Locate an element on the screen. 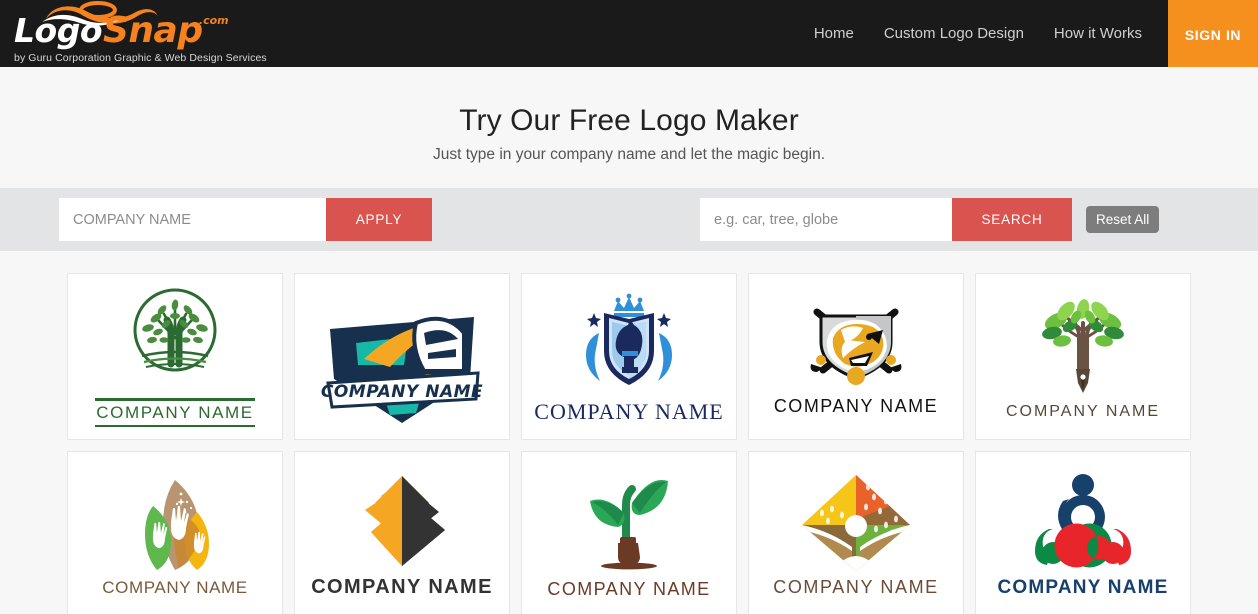 This screenshot has width=1258, height=614. eagle-crossed-sticks-icon is located at coordinates (856, 346).